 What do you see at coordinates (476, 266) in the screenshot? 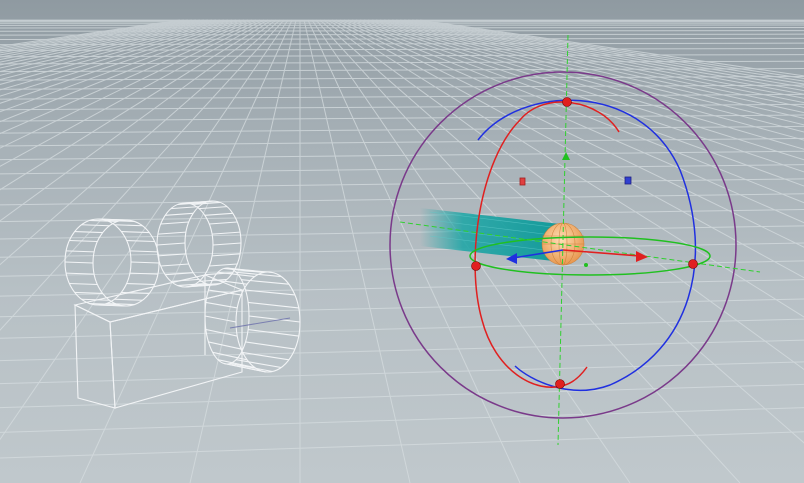
I see `left-knob` at bounding box center [476, 266].